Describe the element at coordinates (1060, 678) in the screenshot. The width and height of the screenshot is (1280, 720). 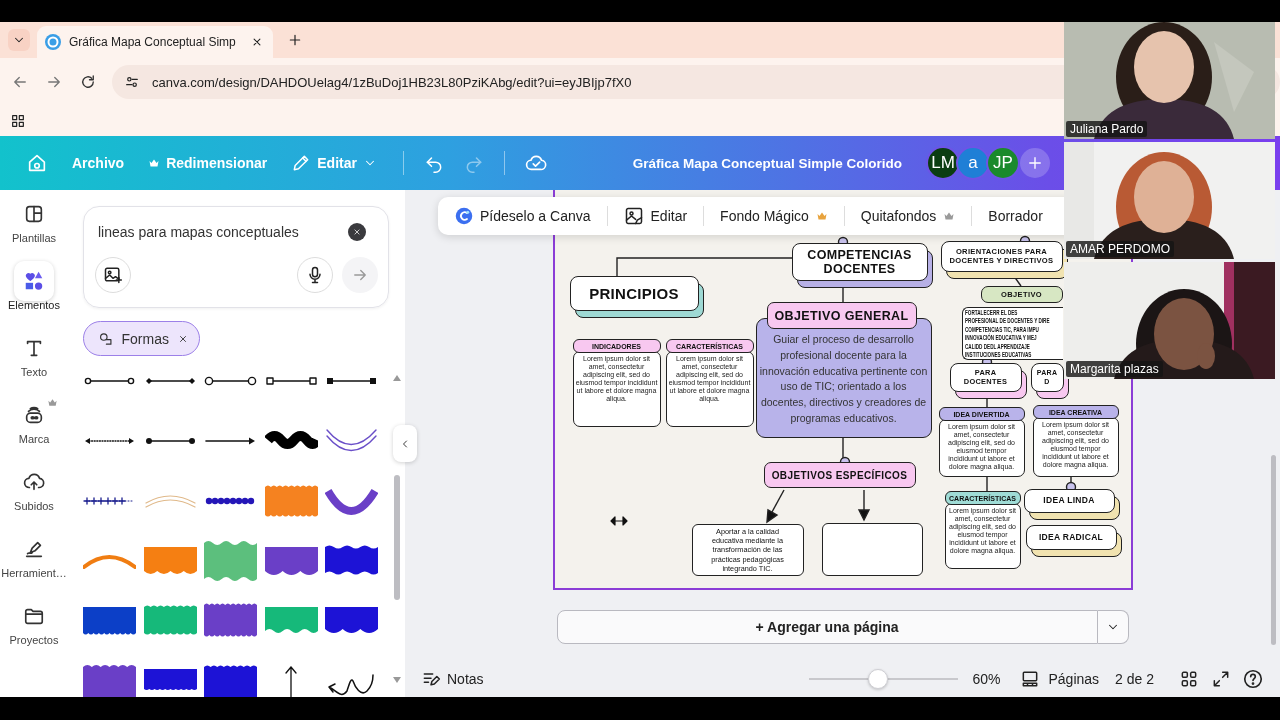
I see `pages-button: Páginas` at that location.